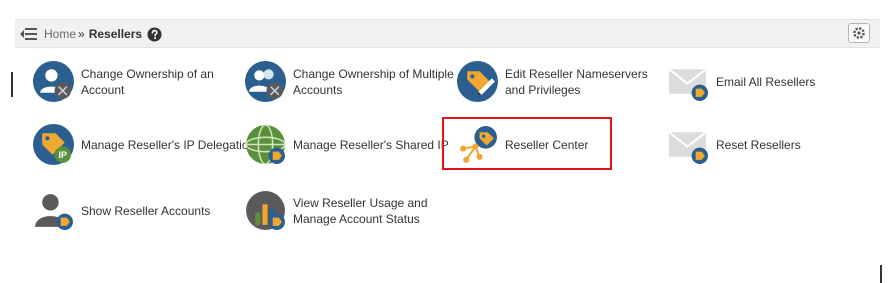 Image resolution: width=896 pixels, height=283 pixels. I want to click on tile-reseller-center: Reseller Center, so click(522, 144).